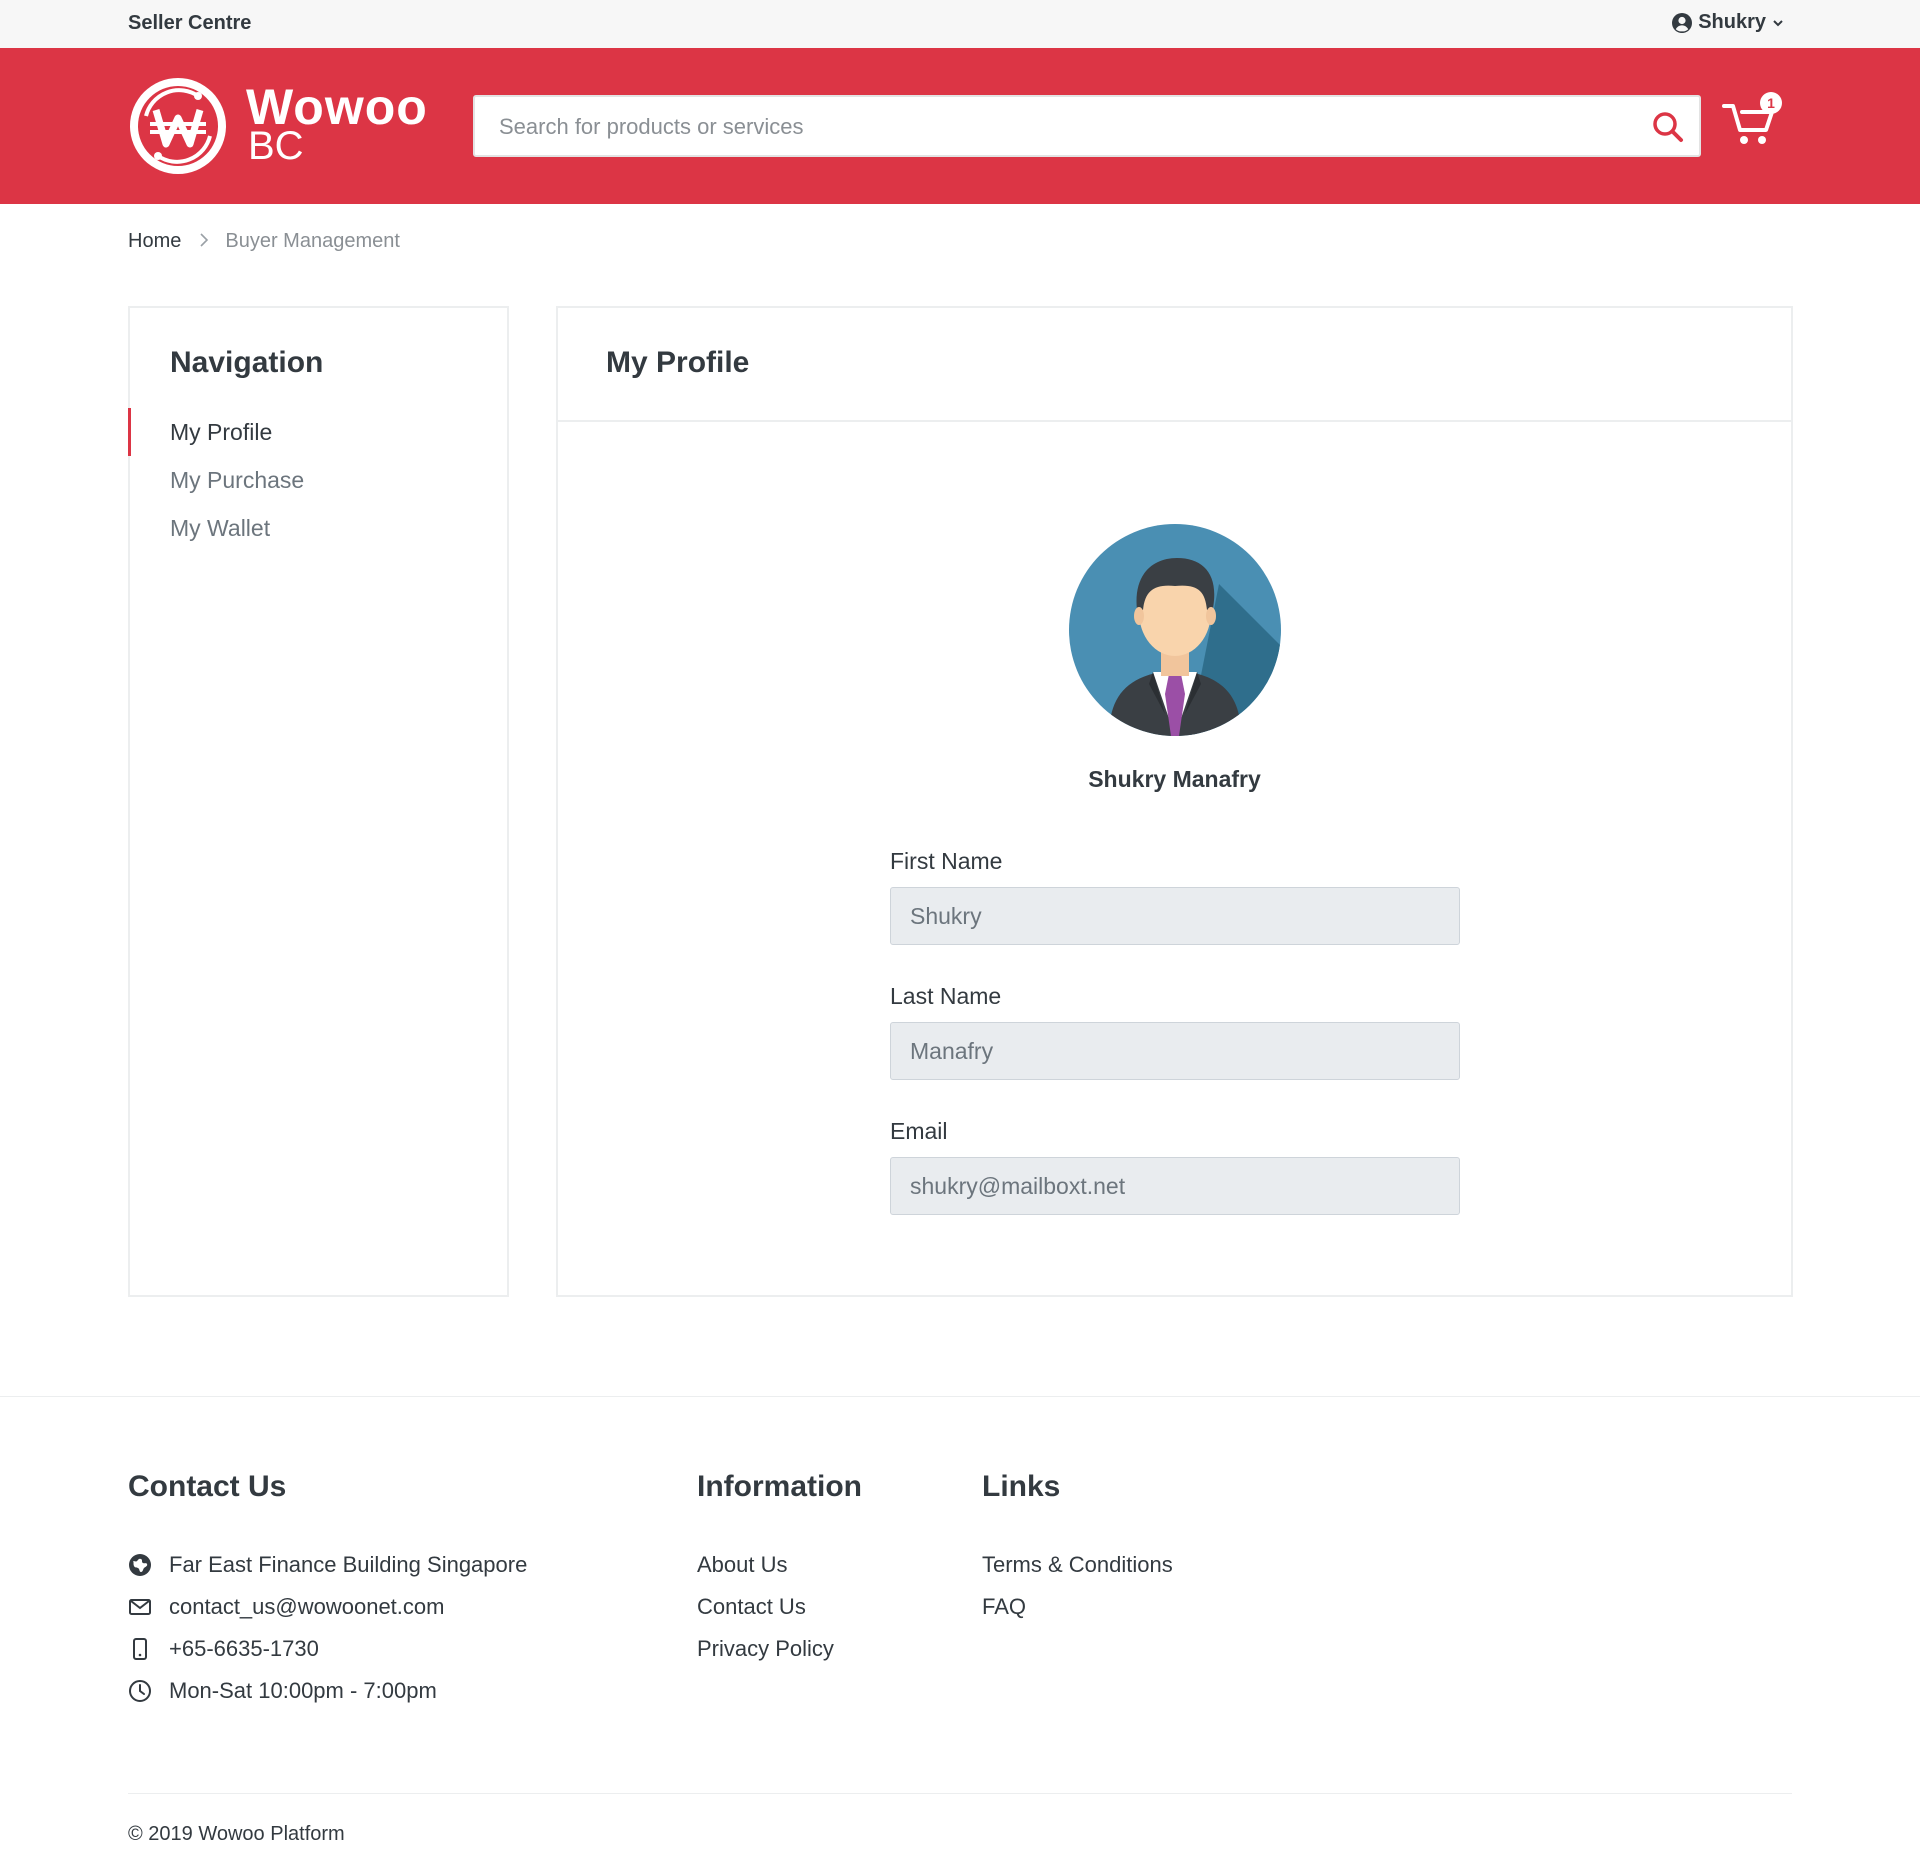 The image size is (1920, 1875). I want to click on footer-bottom-divider, so click(960, 1793).